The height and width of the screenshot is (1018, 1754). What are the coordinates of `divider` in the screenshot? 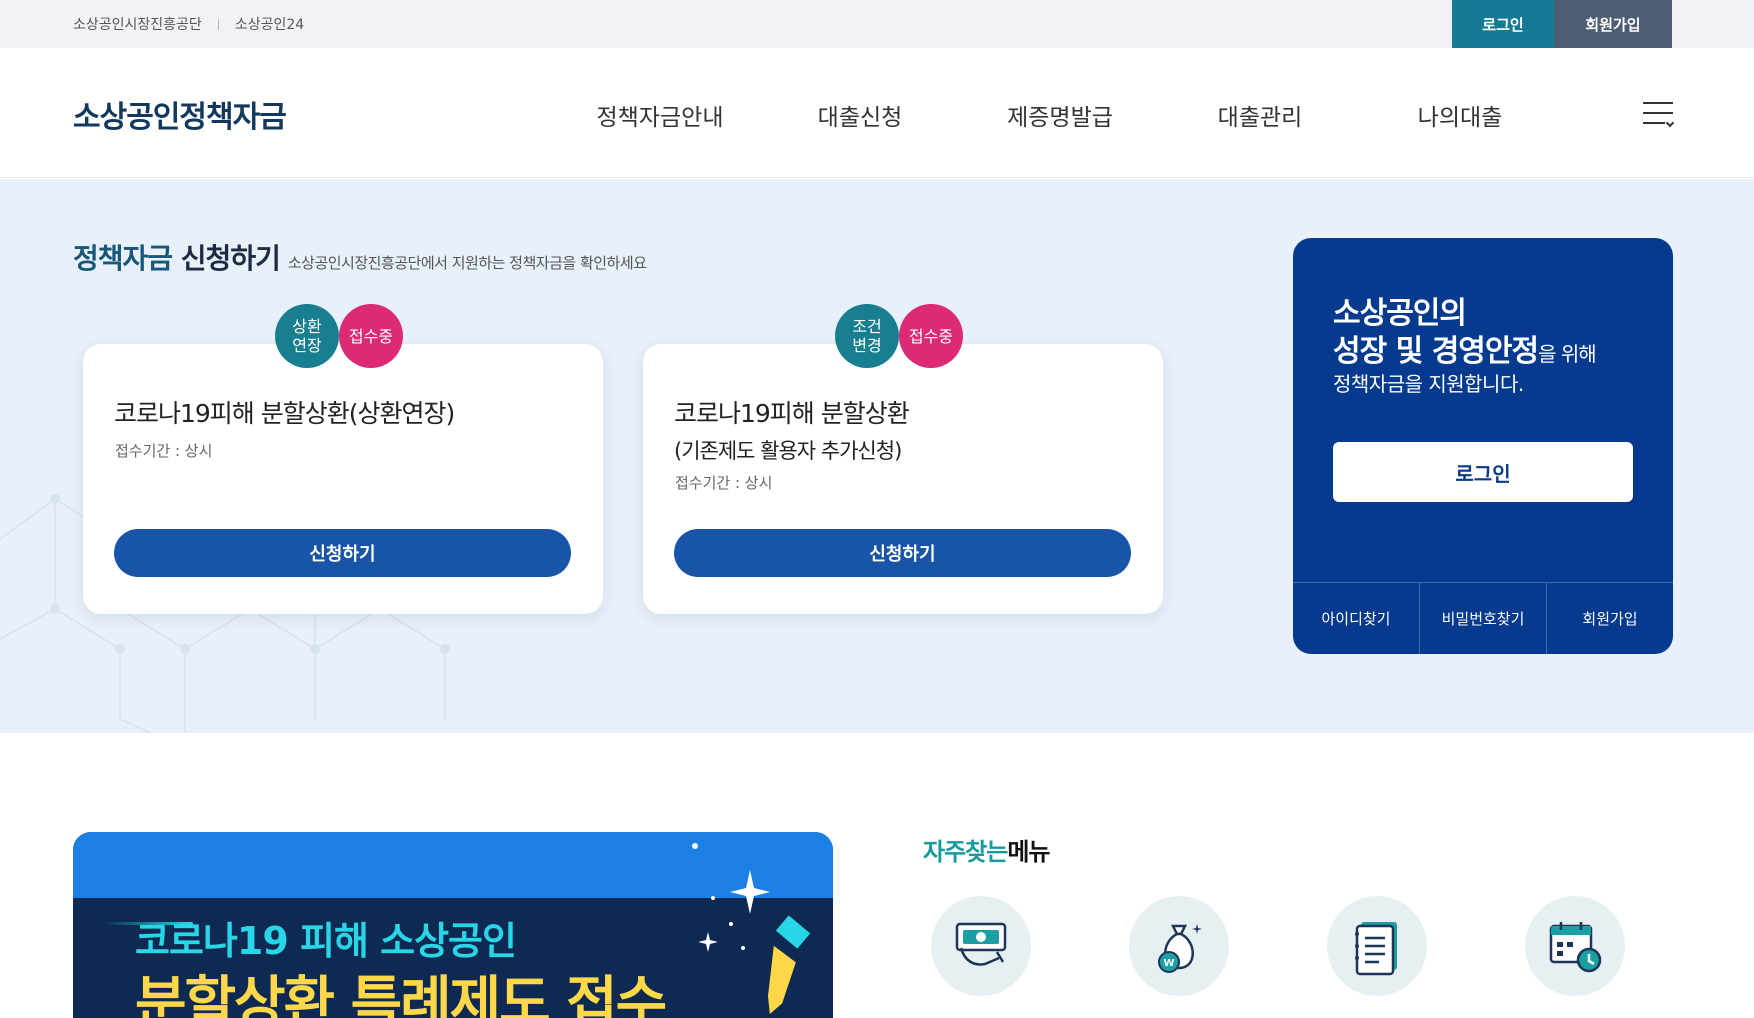 It's located at (218, 24).